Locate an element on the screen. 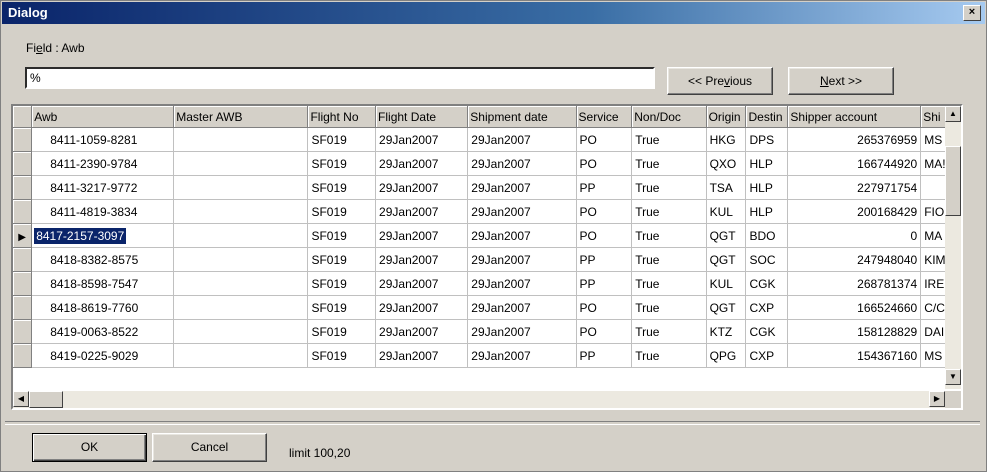 Image resolution: width=987 pixels, height=472 pixels. column-header: Non/Doc is located at coordinates (669, 117).